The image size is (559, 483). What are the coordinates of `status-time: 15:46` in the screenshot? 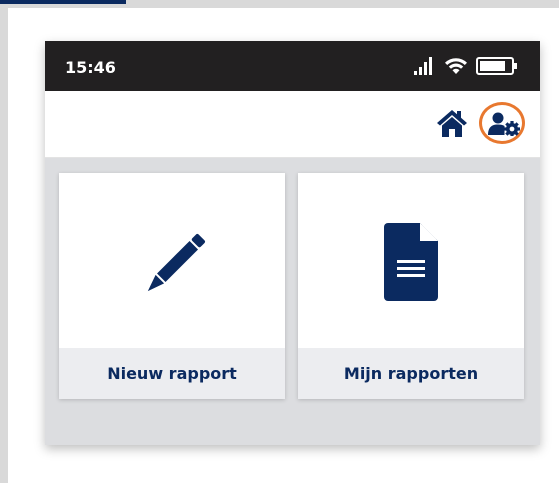 It's located at (90, 67).